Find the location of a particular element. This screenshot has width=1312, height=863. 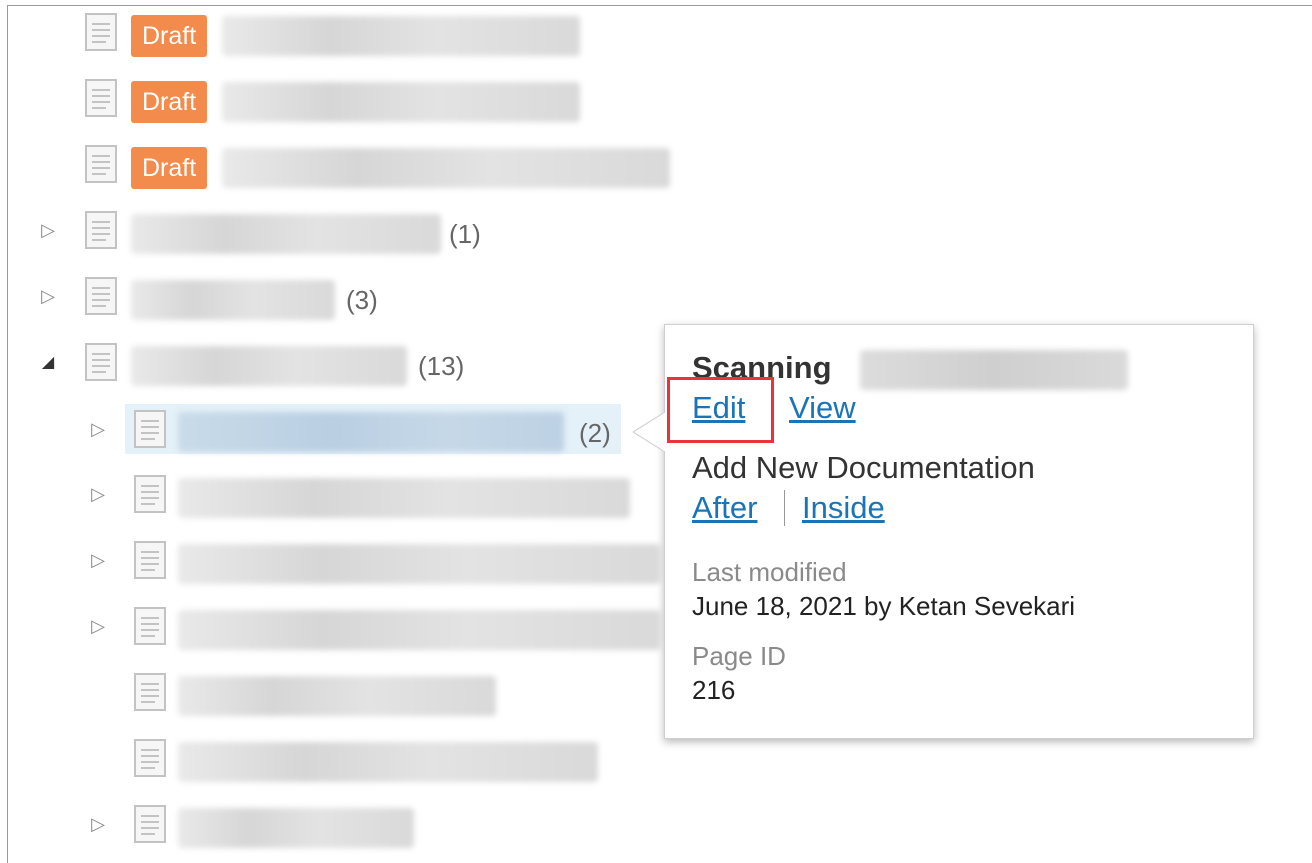

add-inside-link: Inside is located at coordinates (843, 508).